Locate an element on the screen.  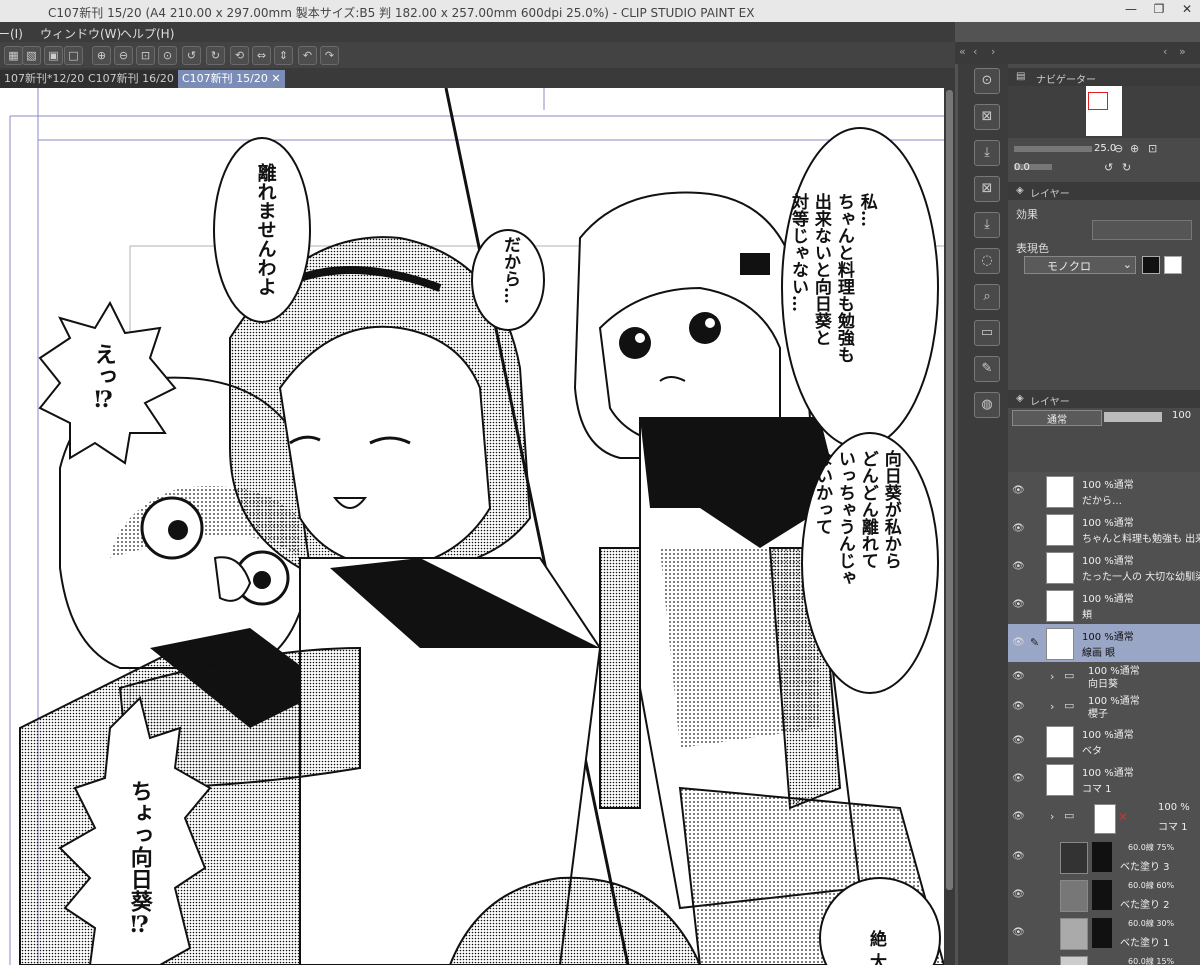
navigator-tab: ナビゲーター is located at coordinates (1066, 78).